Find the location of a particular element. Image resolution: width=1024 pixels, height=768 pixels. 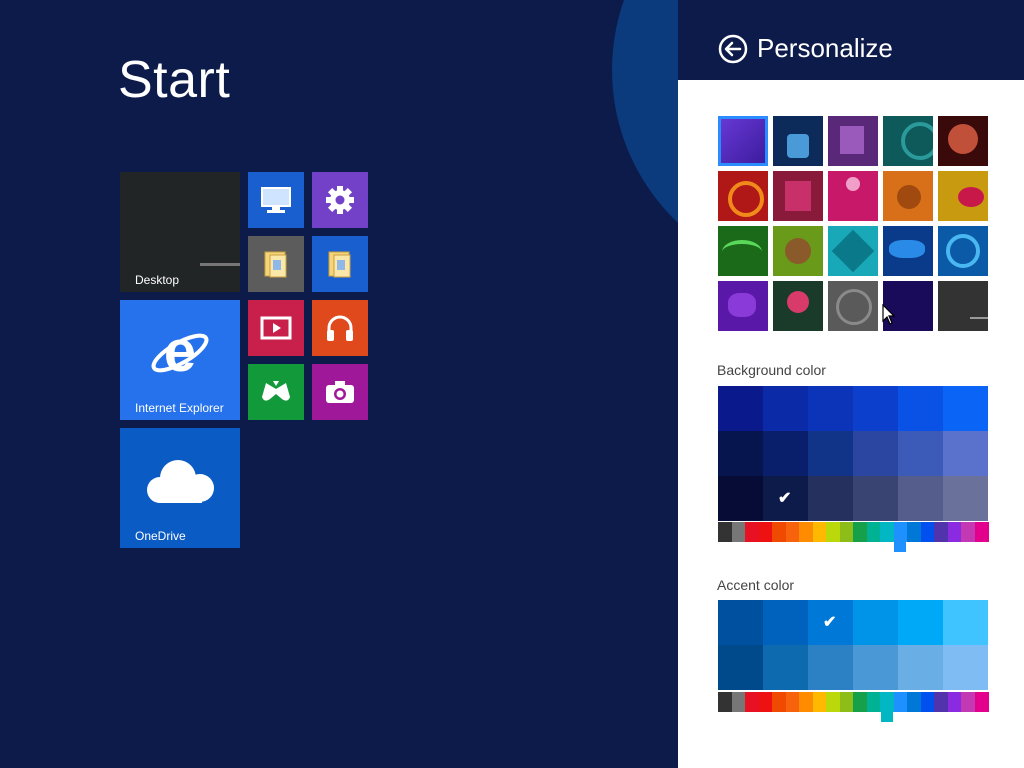

accent-hue-slider is located at coordinates (853, 707).